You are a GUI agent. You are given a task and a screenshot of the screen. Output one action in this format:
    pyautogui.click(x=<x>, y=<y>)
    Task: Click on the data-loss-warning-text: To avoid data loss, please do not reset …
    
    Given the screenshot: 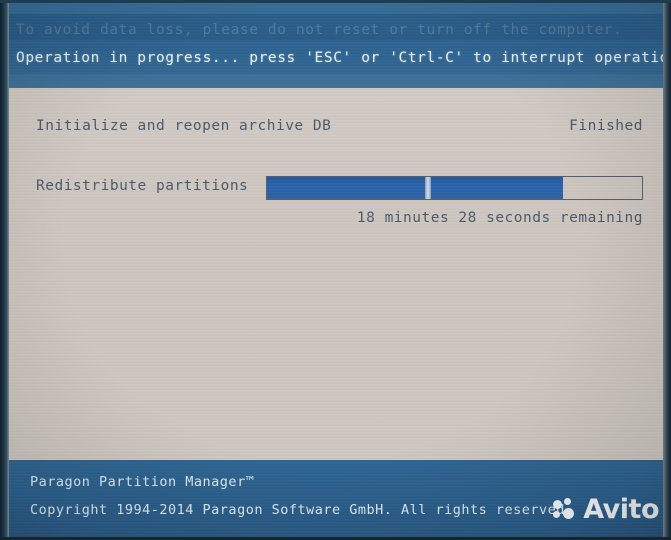 What is the action you would take?
    pyautogui.click(x=319, y=30)
    